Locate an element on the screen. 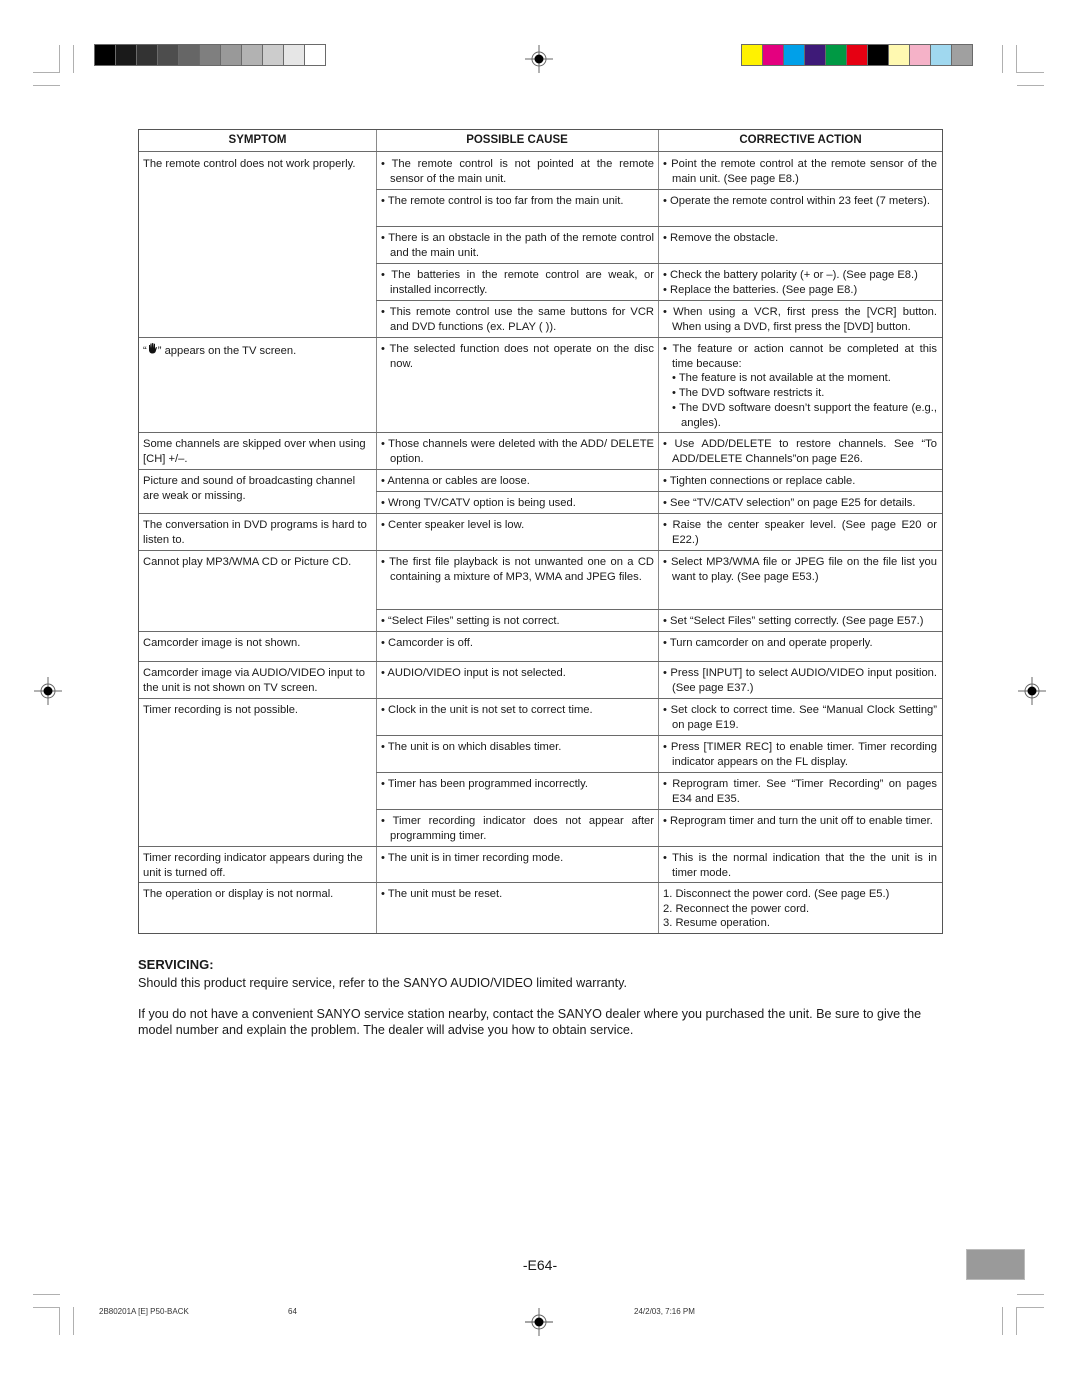 This screenshot has height=1381, width=1080. cause-label: Timer has been programmed incorrectly. is located at coordinates (488, 784).